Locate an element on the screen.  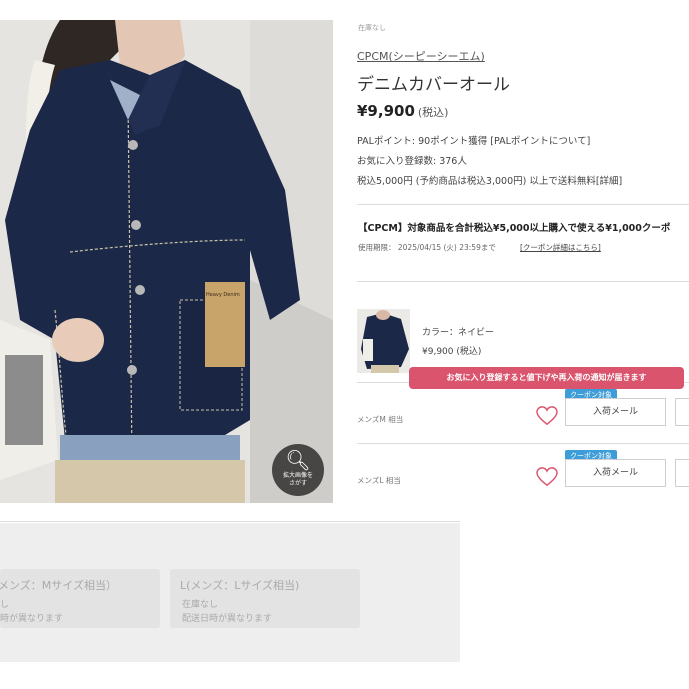
size-card-stock: 在庫なし is located at coordinates (200, 605).